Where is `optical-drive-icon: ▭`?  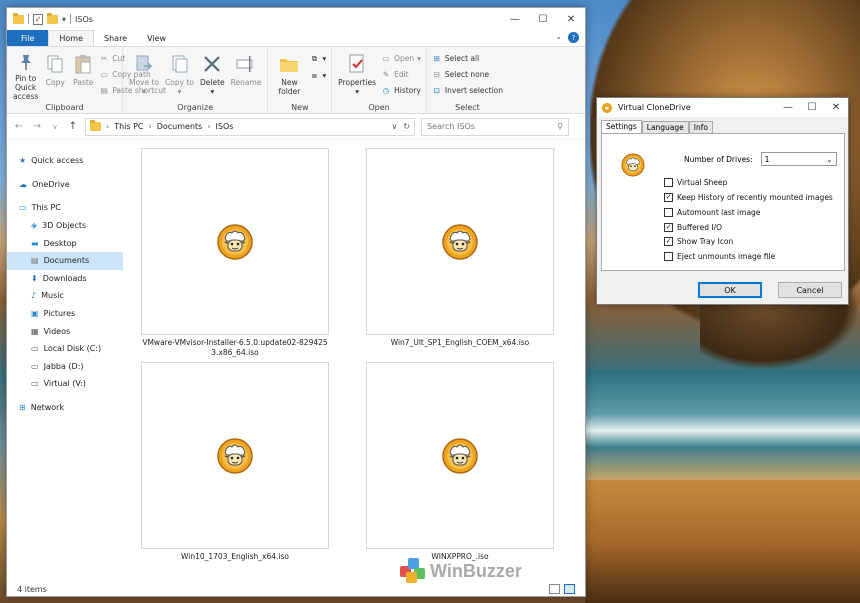
optical-drive-icon: ▭ is located at coordinates (35, 384).